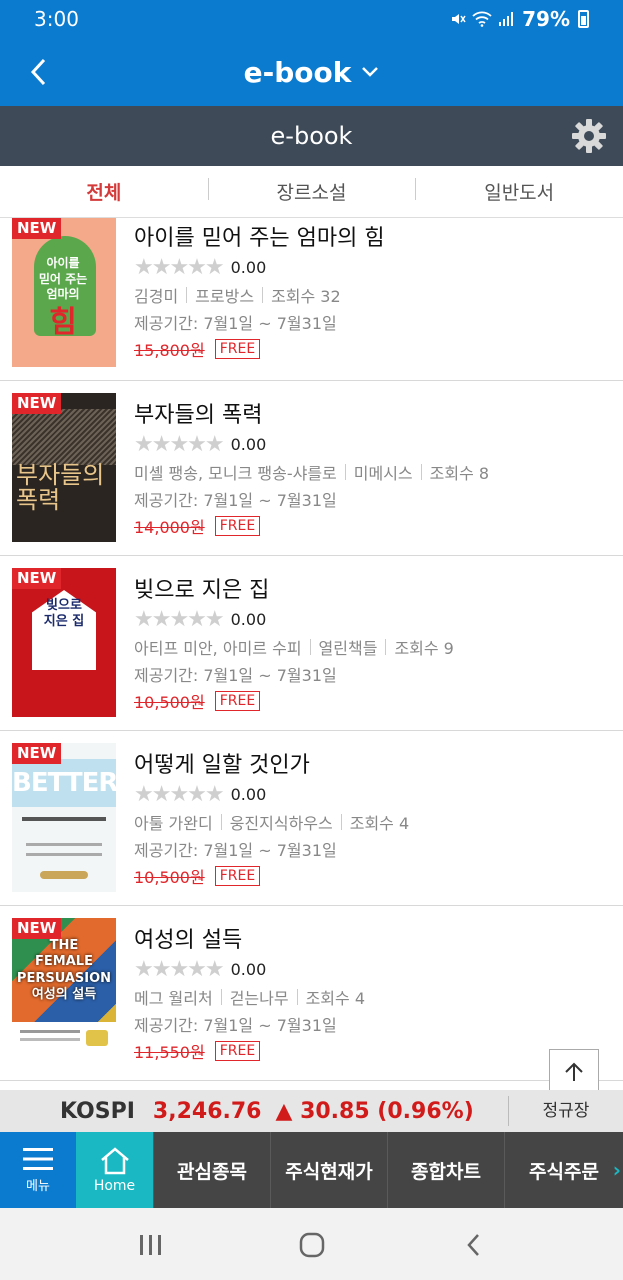 This screenshot has height=1280, width=623. Describe the element at coordinates (311, 191) in the screenshot. I see `tab-genre-fiction: 장르소설` at that location.